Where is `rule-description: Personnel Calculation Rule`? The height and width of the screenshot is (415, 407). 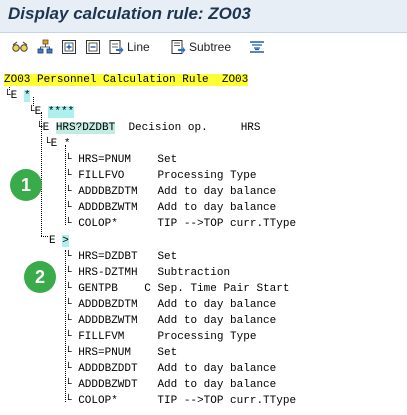 rule-description: Personnel Calculation Rule is located at coordinates (123, 80).